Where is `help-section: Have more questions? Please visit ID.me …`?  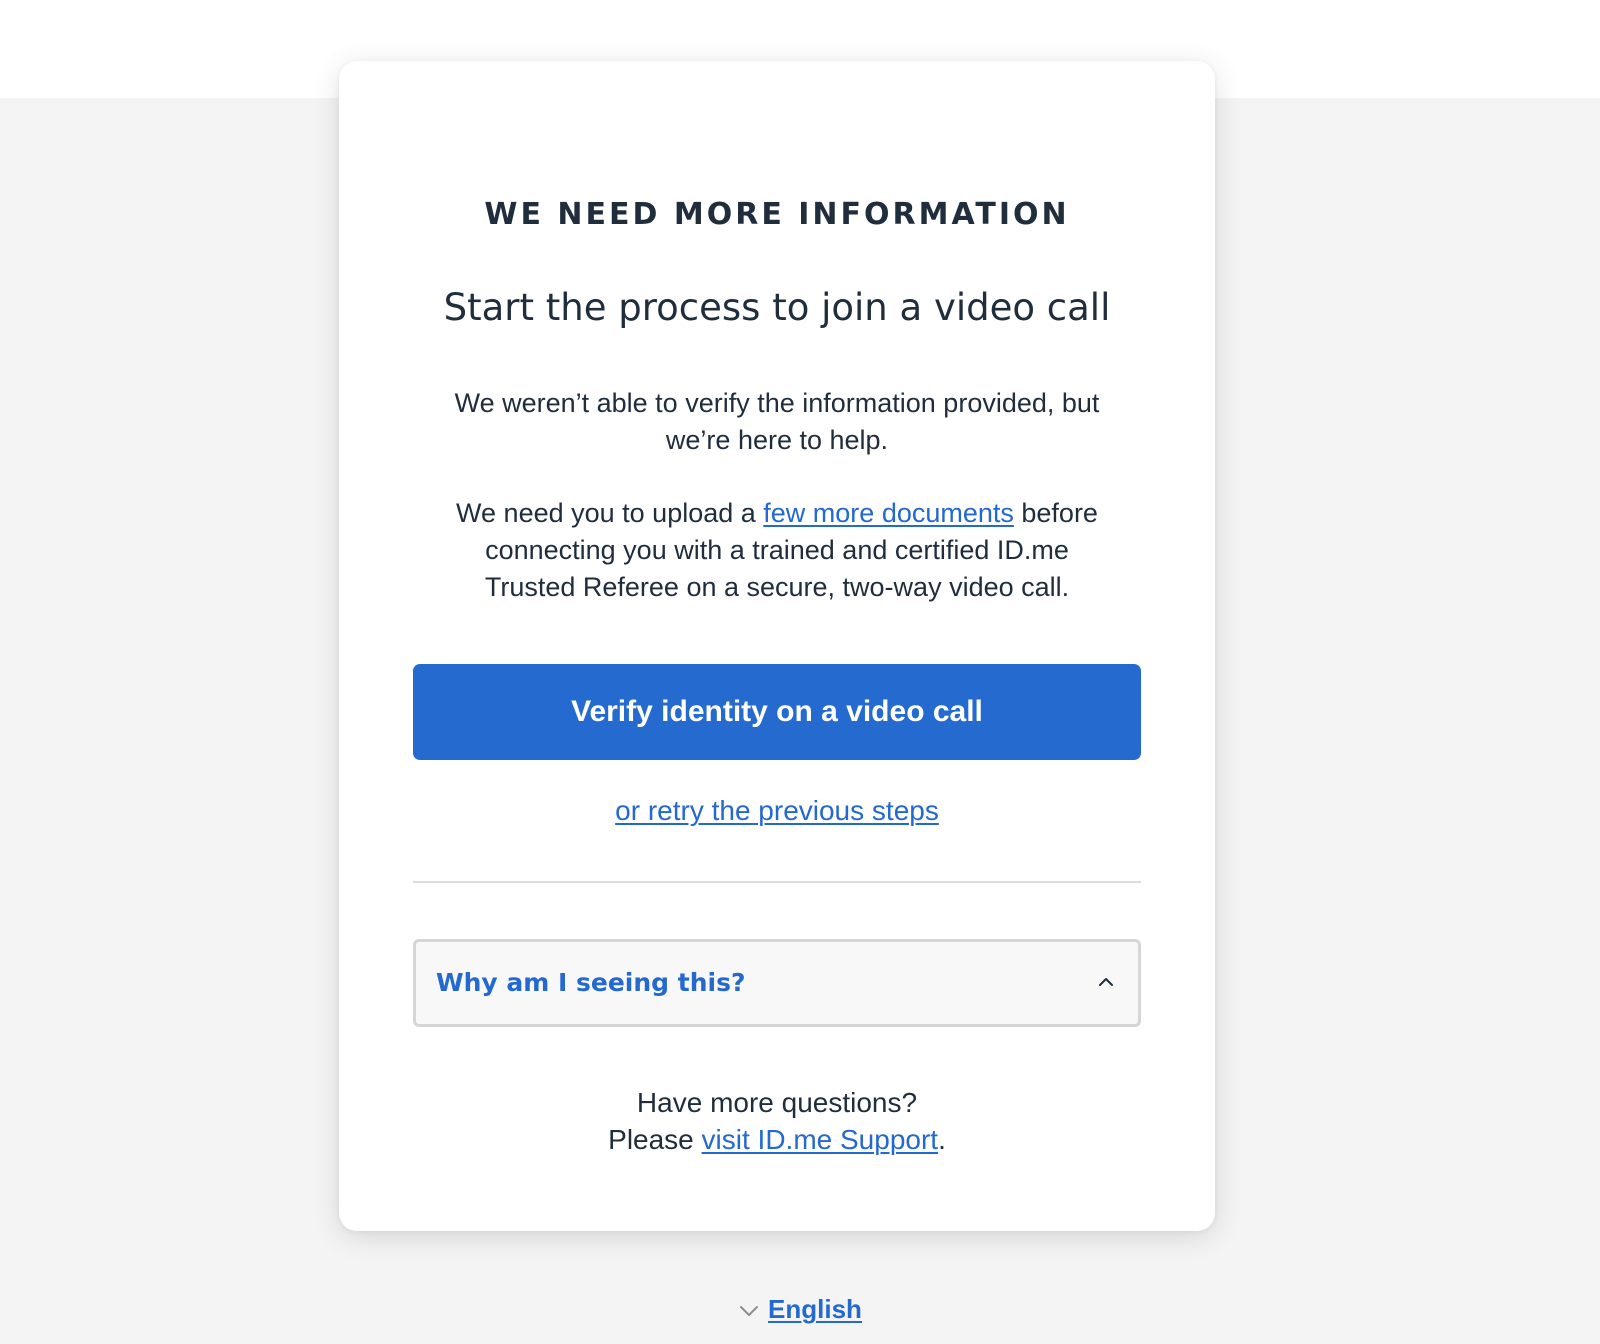 help-section: Have more questions? Please visit ID.me … is located at coordinates (777, 1121).